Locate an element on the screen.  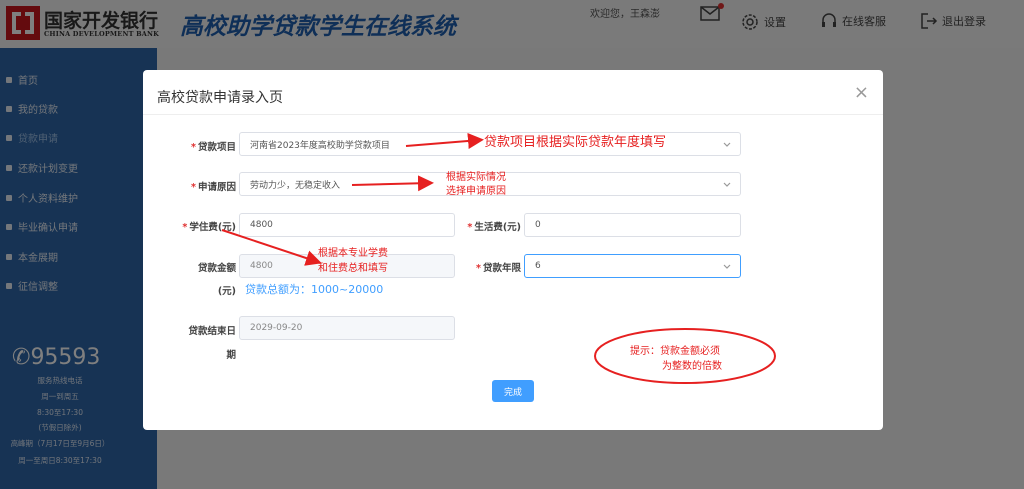
annotation-project: 贷款项目根据实际贷款年度填写 is located at coordinates (575, 142).